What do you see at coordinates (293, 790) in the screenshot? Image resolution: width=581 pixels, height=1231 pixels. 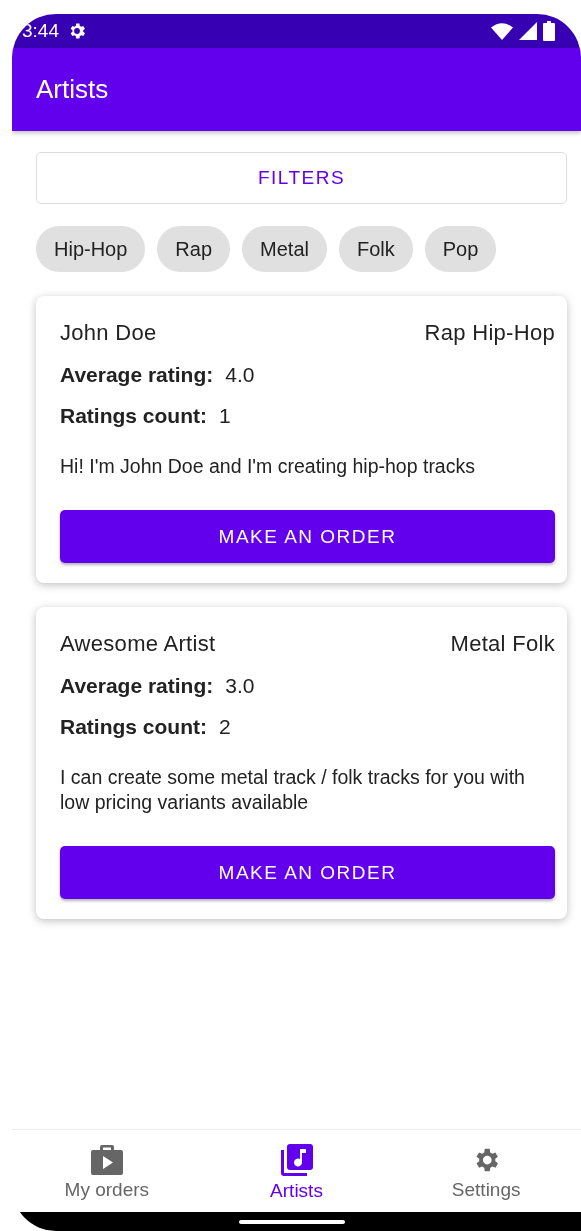 I see `artist-description: I can create some metal track / folk tracks for you with low pricing variants available` at bounding box center [293, 790].